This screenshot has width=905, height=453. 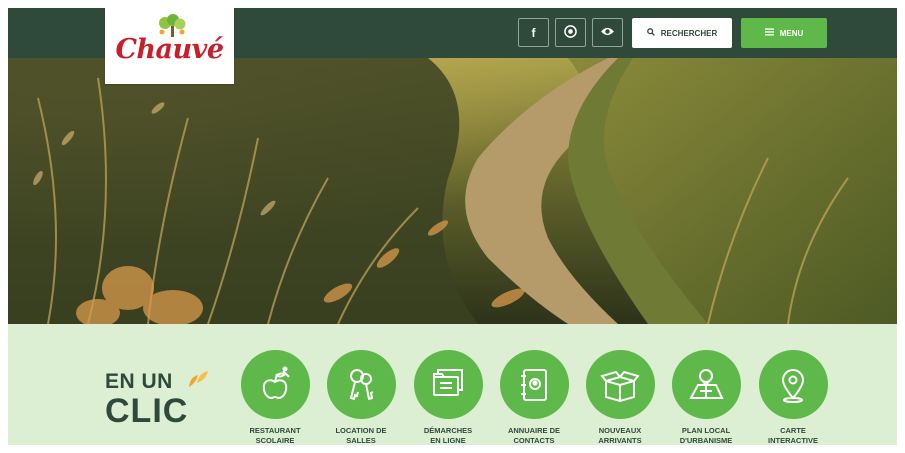 I want to click on eye-button, so click(x=607, y=32).